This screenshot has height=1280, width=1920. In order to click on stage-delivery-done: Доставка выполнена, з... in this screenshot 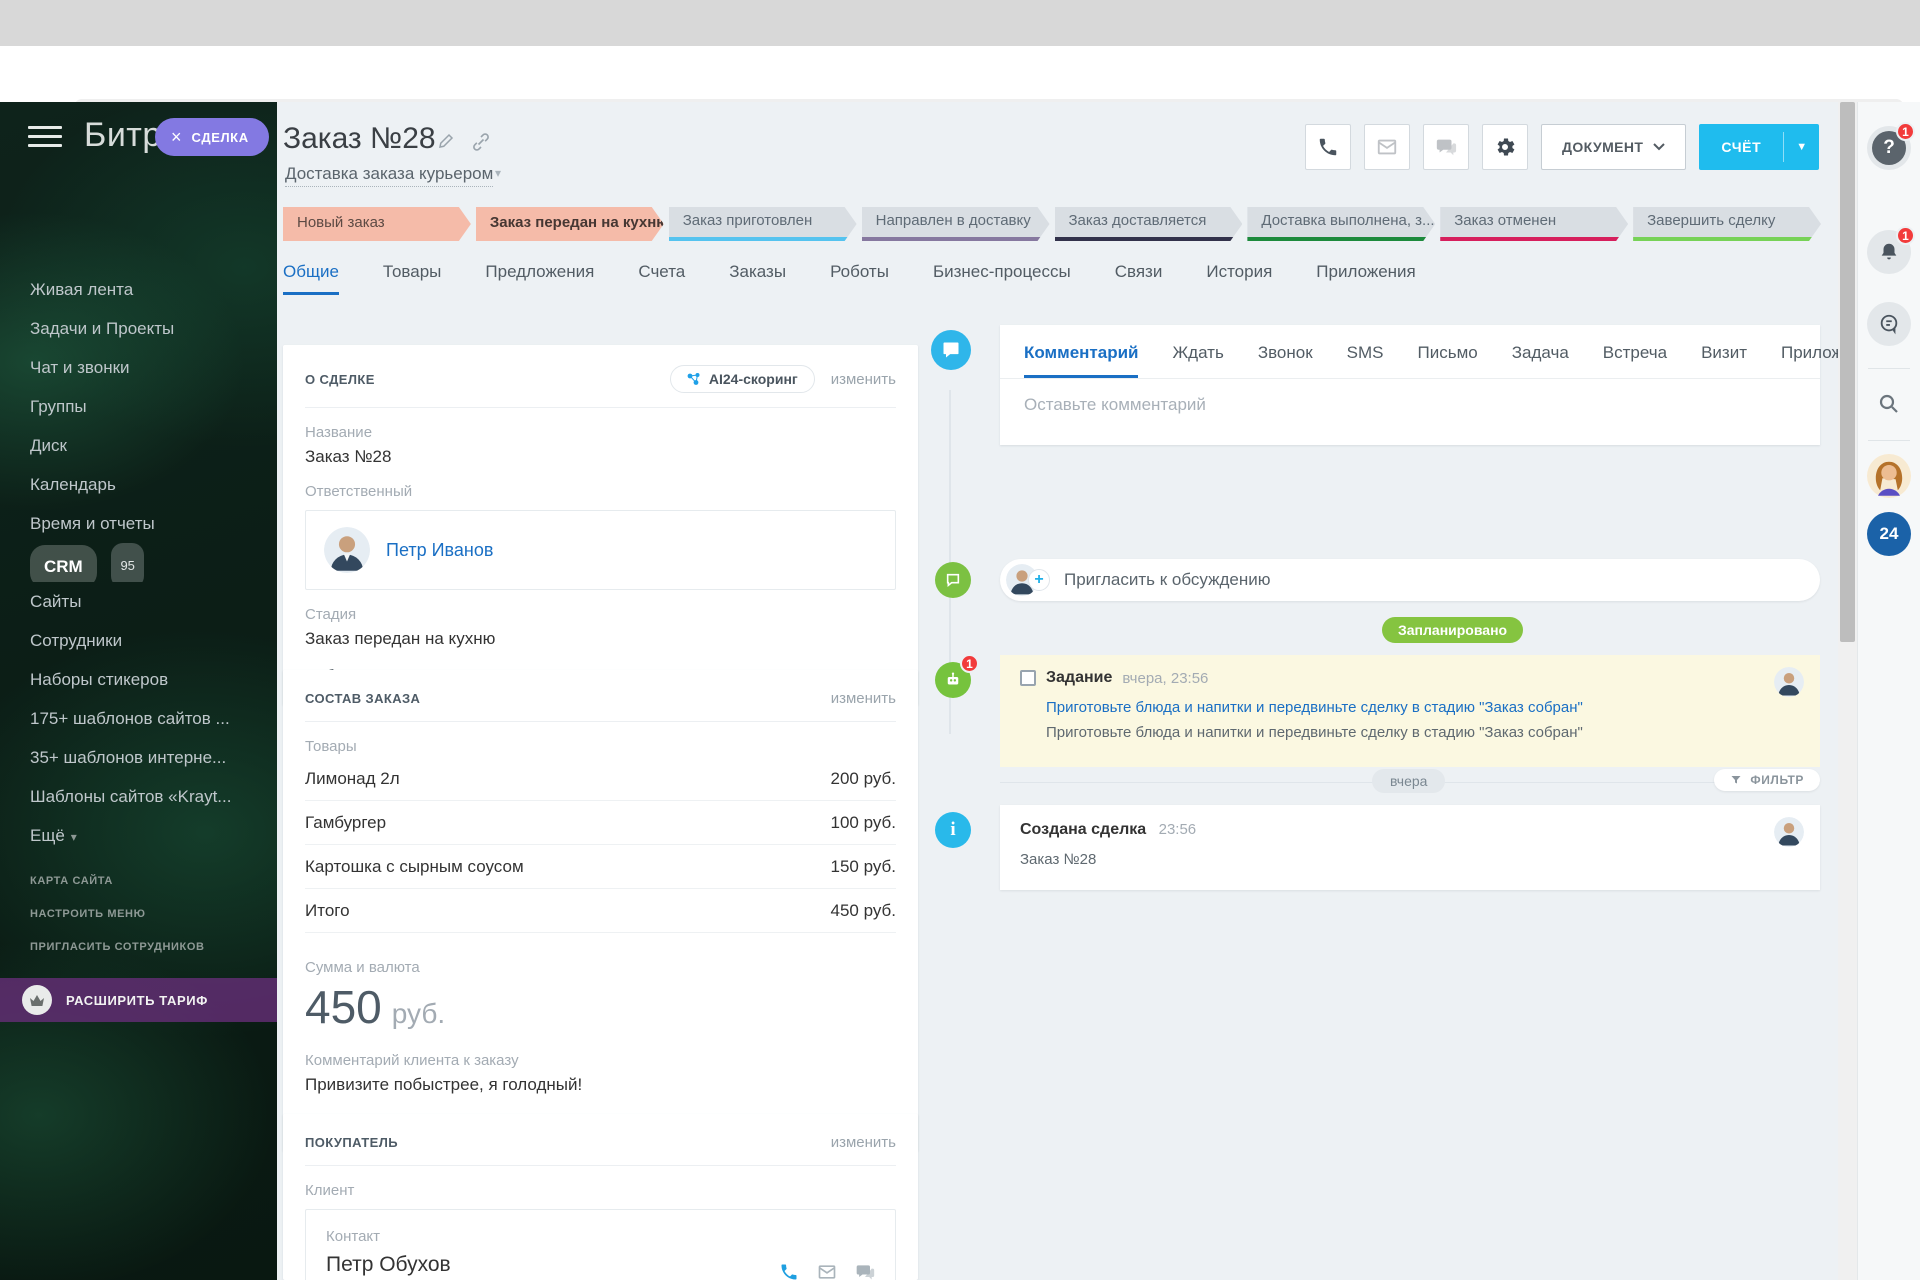, I will do `click(1341, 224)`.